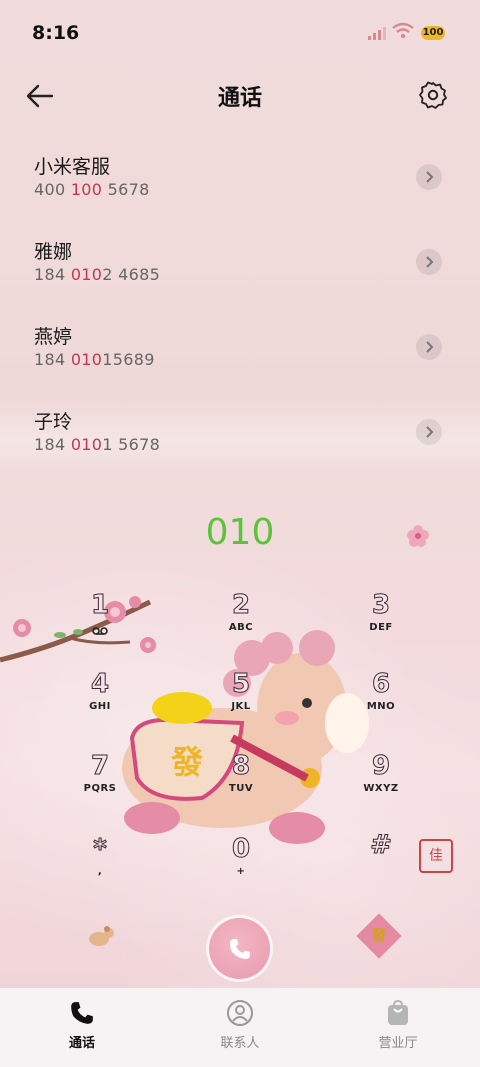  I want to click on tab-calls: 通话, so click(82, 1024).